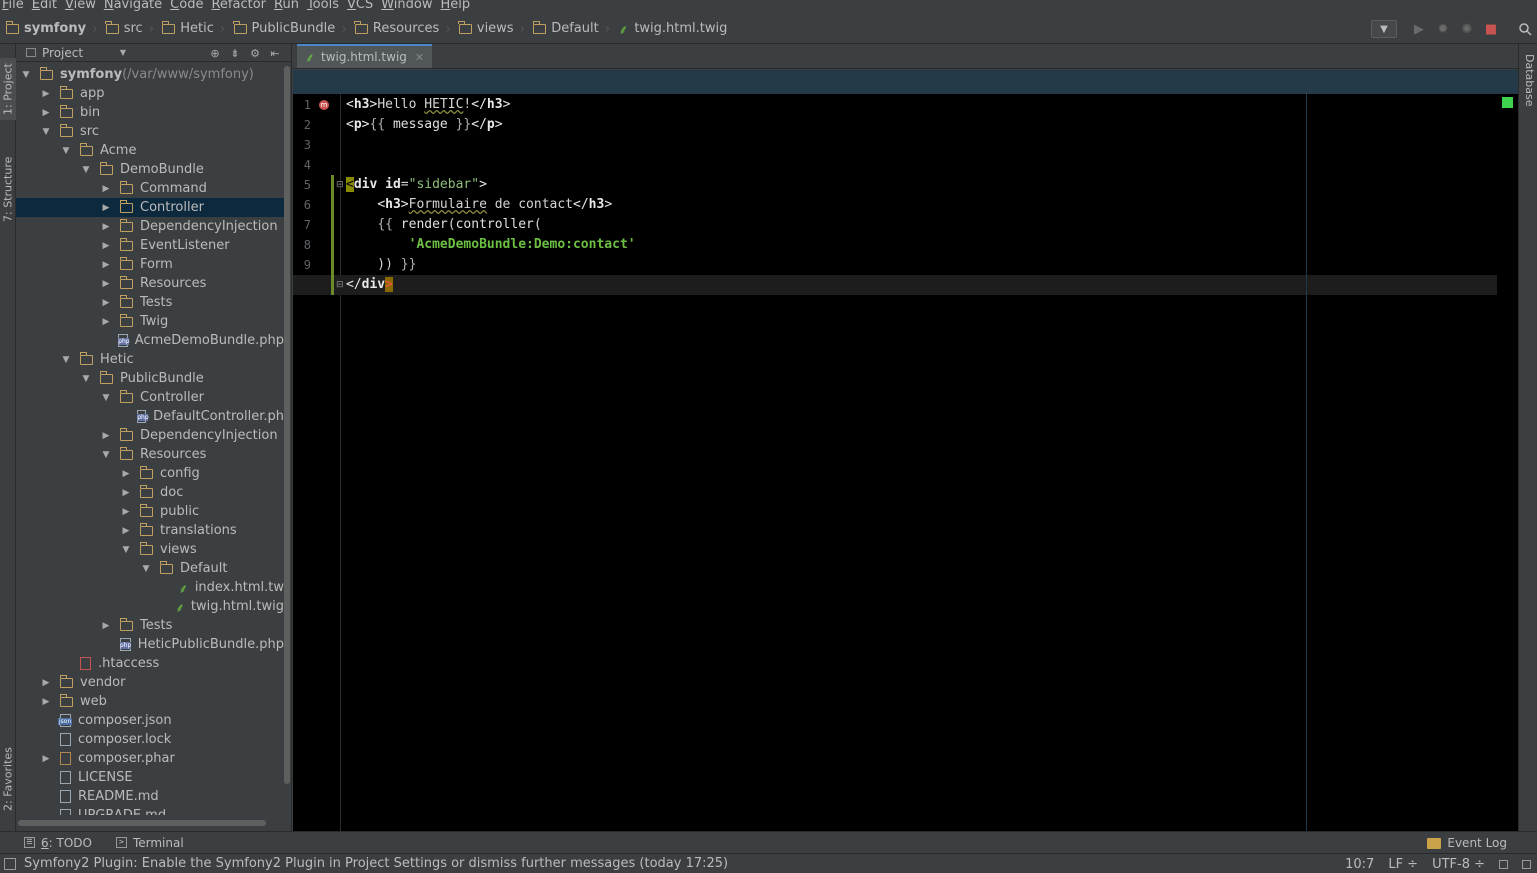 This screenshot has height=873, width=1537. I want to click on menu-help: Help, so click(458, 6).